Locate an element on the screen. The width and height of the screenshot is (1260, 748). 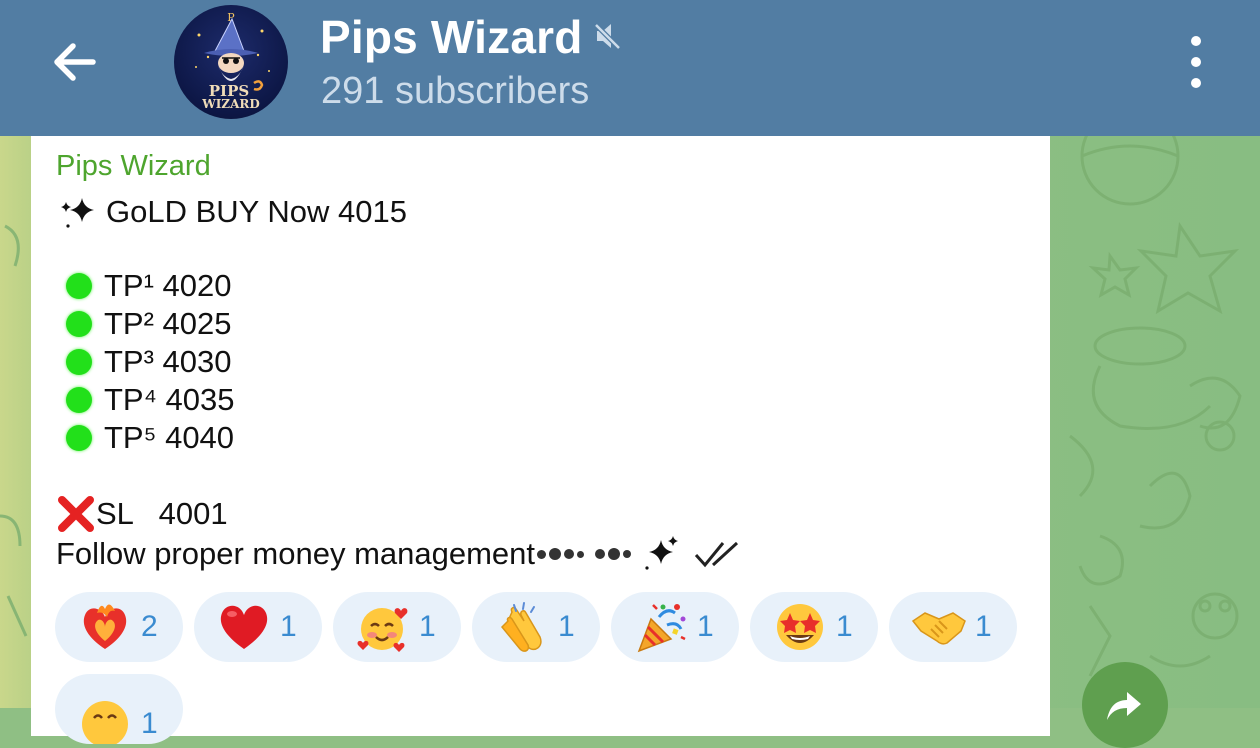
reaction-red-heart: 1 is located at coordinates (258, 627).